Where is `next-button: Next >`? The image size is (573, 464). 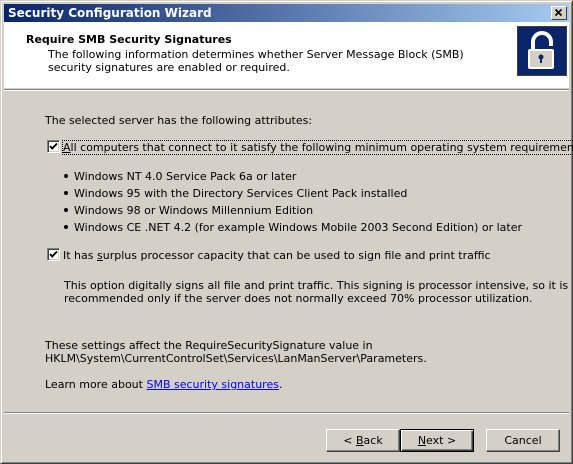
next-button: Next > is located at coordinates (437, 440).